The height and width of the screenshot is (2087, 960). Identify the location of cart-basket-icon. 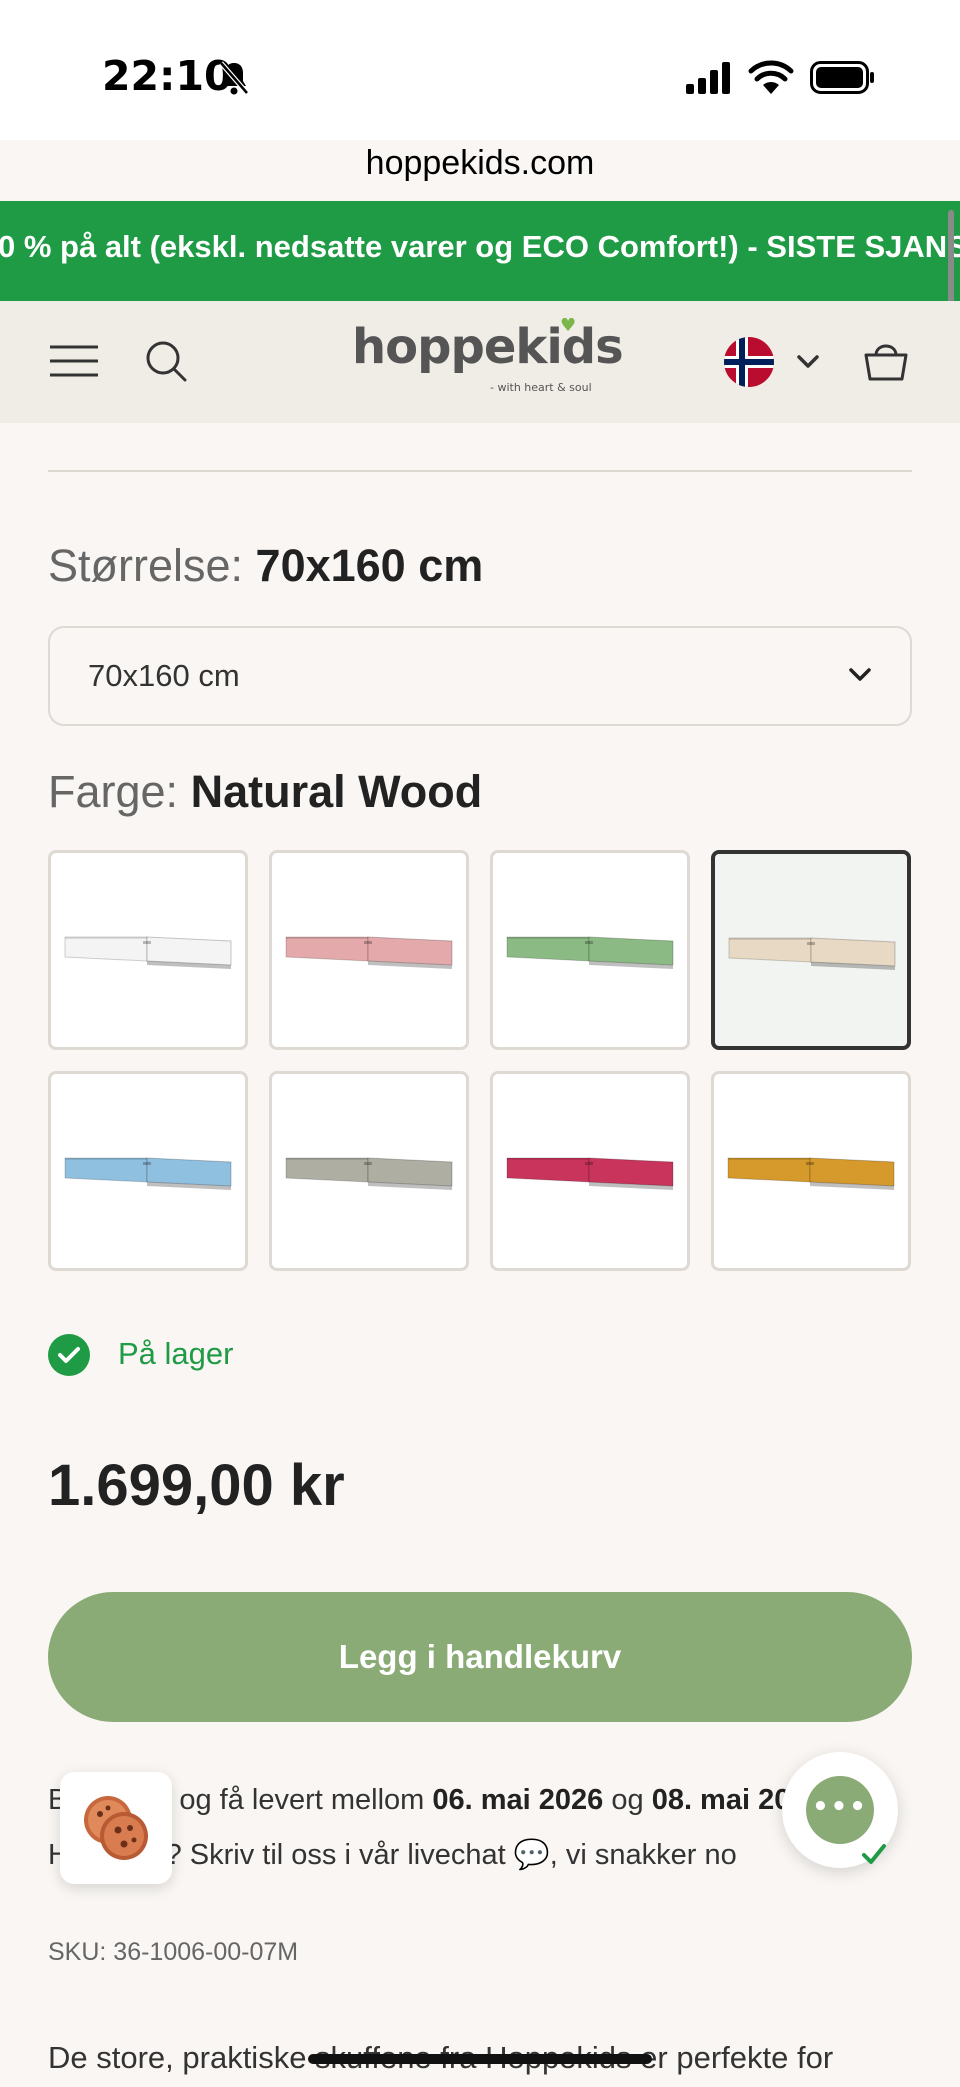
(886, 360).